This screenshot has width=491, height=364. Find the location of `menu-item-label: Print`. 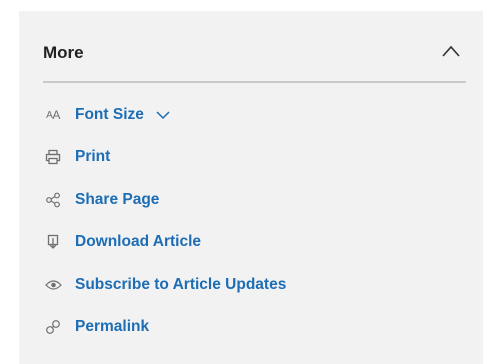

menu-item-label: Print is located at coordinates (93, 156).